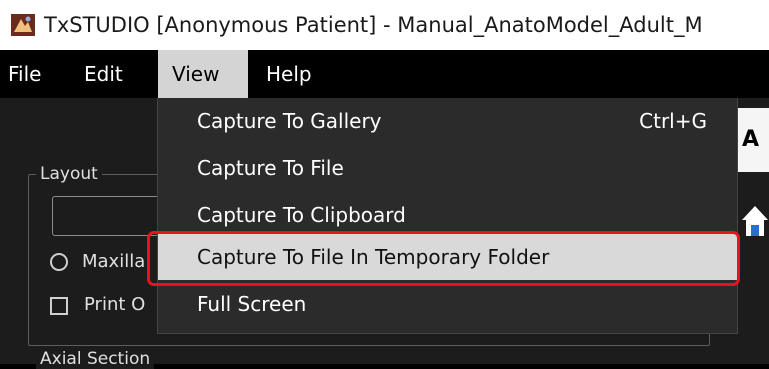  Describe the element at coordinates (447, 121) in the screenshot. I see `menu-item-capture-to-gallery: Capture To Gallery Ctrl+G` at that location.